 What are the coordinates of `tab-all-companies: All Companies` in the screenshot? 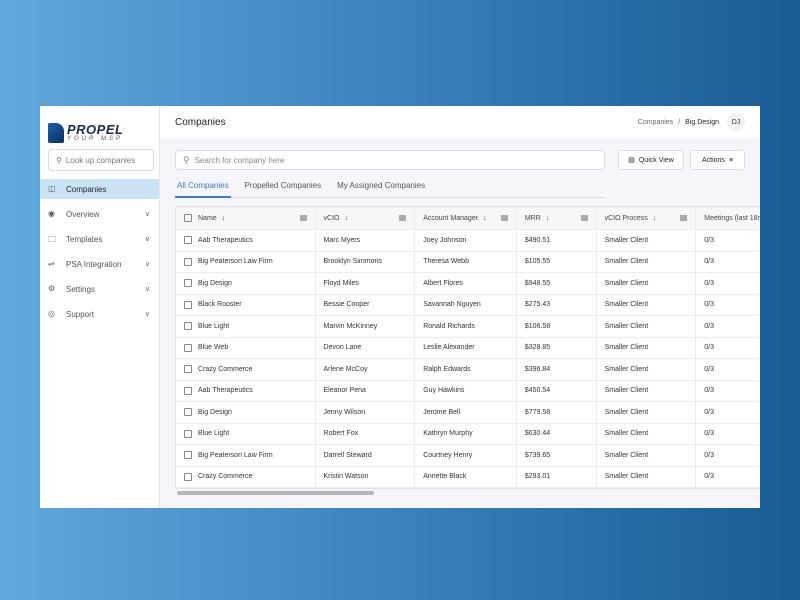 It's located at (203, 189).